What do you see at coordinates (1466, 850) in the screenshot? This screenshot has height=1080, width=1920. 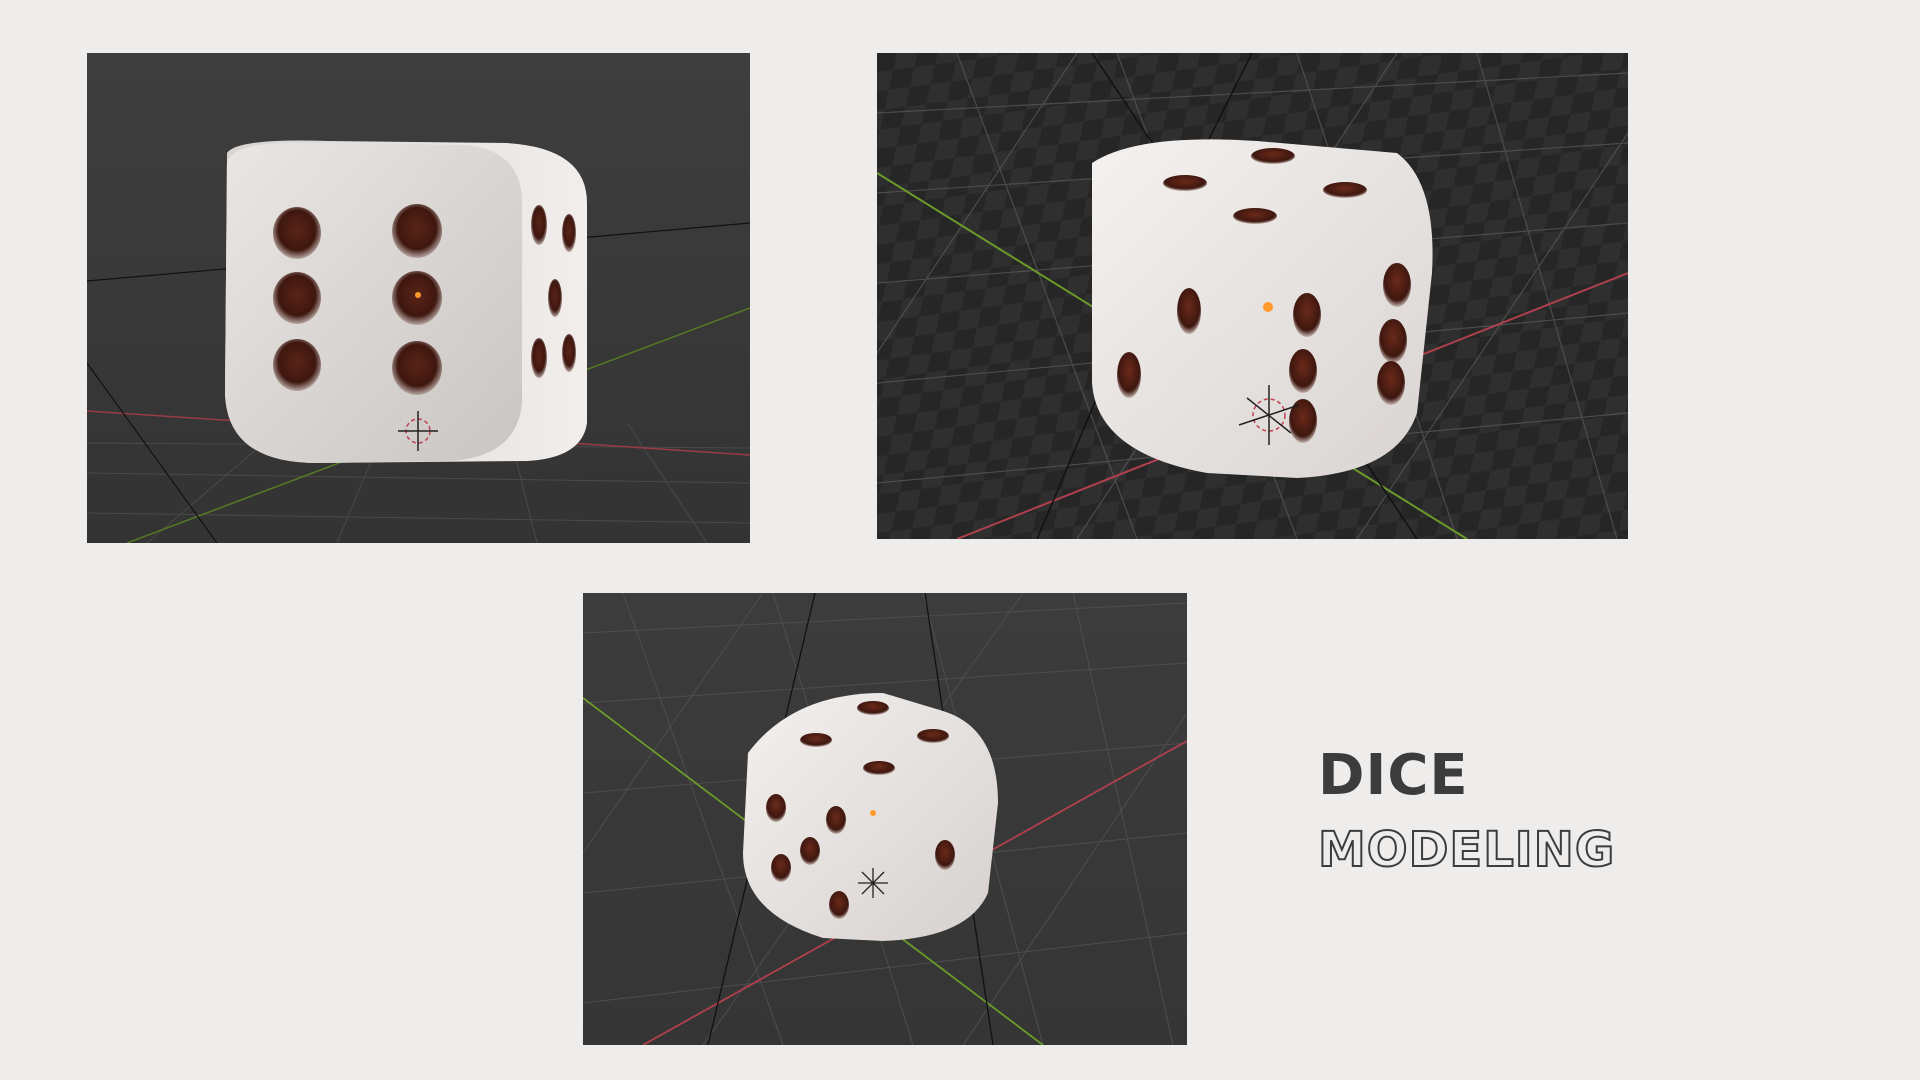 I see `page-subtitle: MODELING` at bounding box center [1466, 850].